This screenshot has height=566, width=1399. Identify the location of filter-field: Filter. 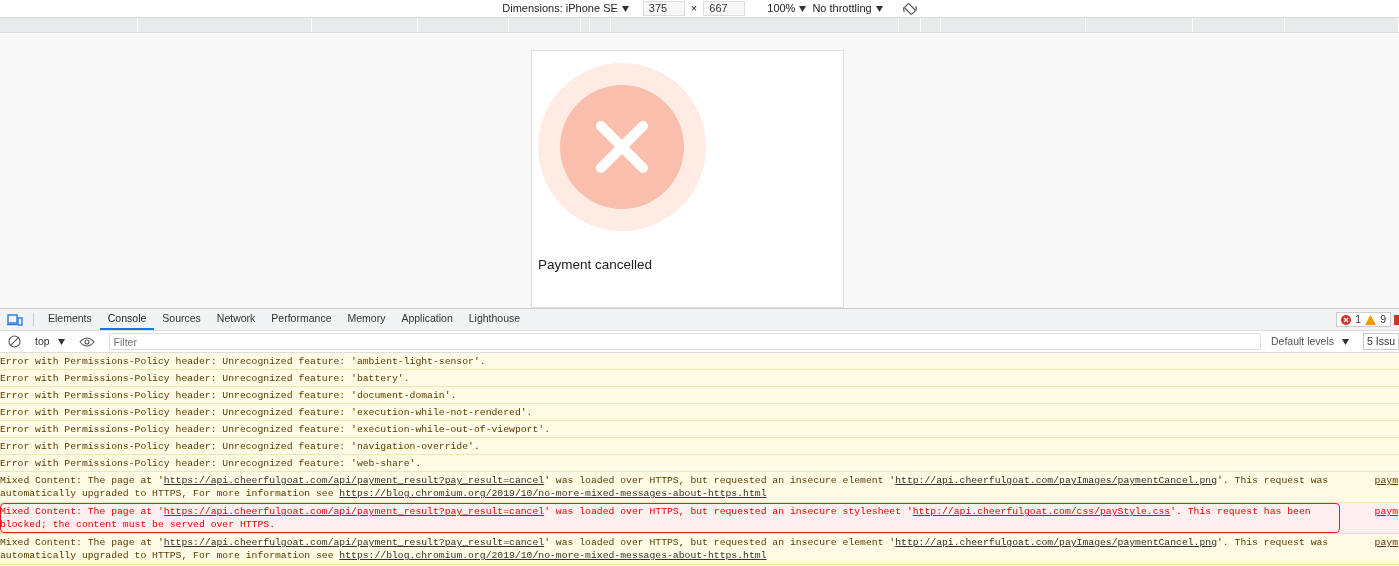
(684, 341).